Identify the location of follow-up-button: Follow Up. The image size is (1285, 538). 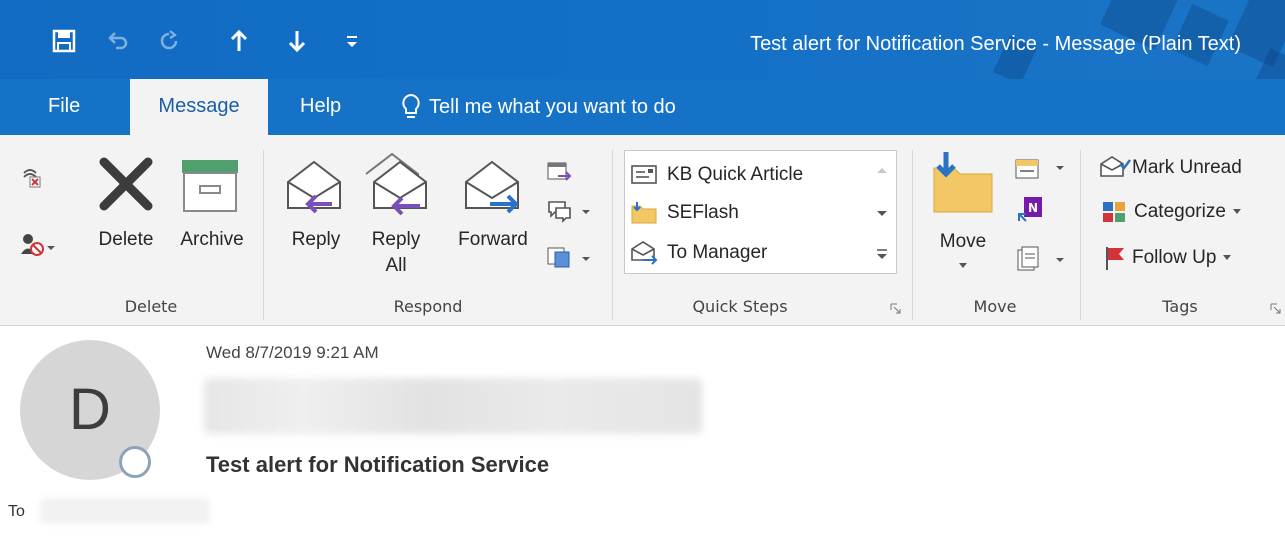
(1167, 258).